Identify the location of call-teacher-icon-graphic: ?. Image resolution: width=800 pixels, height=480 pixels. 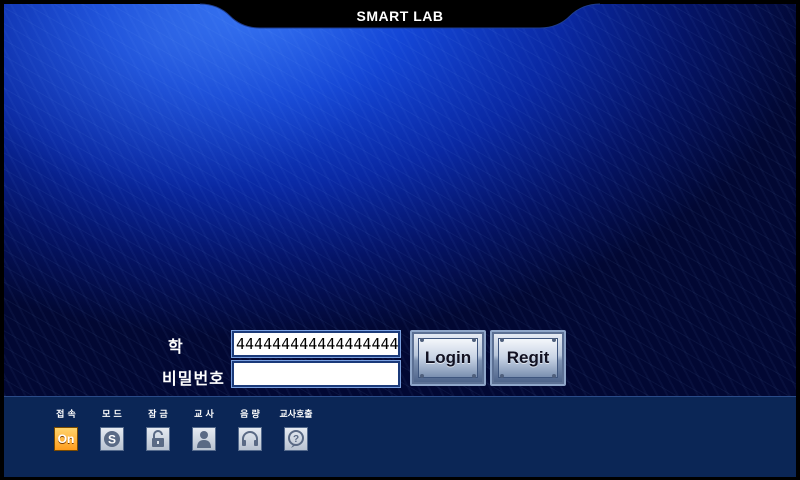
(296, 439).